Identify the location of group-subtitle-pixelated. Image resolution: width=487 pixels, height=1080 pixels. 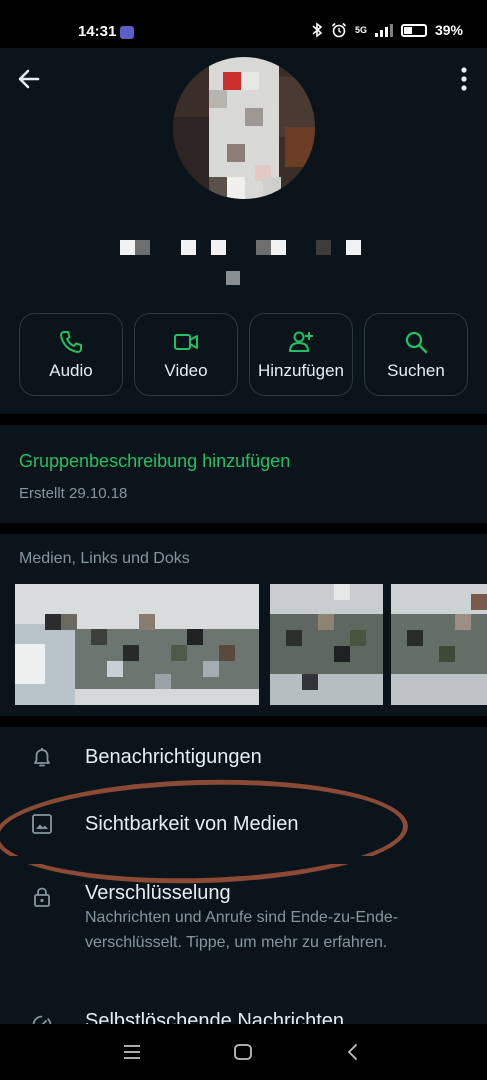
(233, 278).